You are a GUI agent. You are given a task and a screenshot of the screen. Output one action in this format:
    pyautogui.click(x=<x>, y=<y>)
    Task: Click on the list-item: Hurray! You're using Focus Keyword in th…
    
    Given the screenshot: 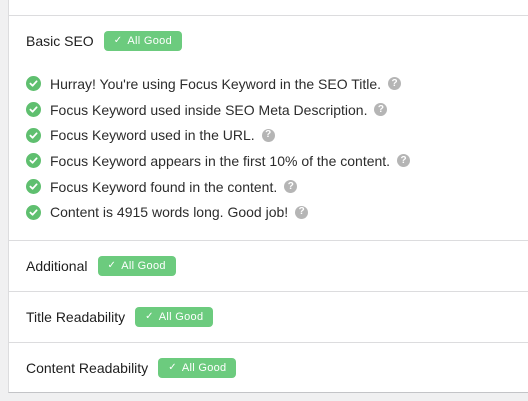 What is the action you would take?
    pyautogui.click(x=218, y=84)
    